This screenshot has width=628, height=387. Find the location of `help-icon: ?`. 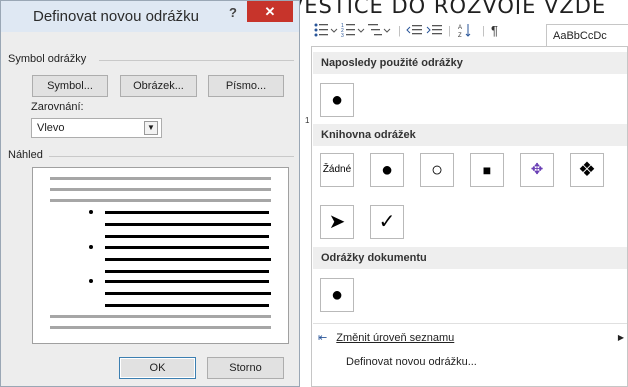

help-icon: ? is located at coordinates (233, 12).